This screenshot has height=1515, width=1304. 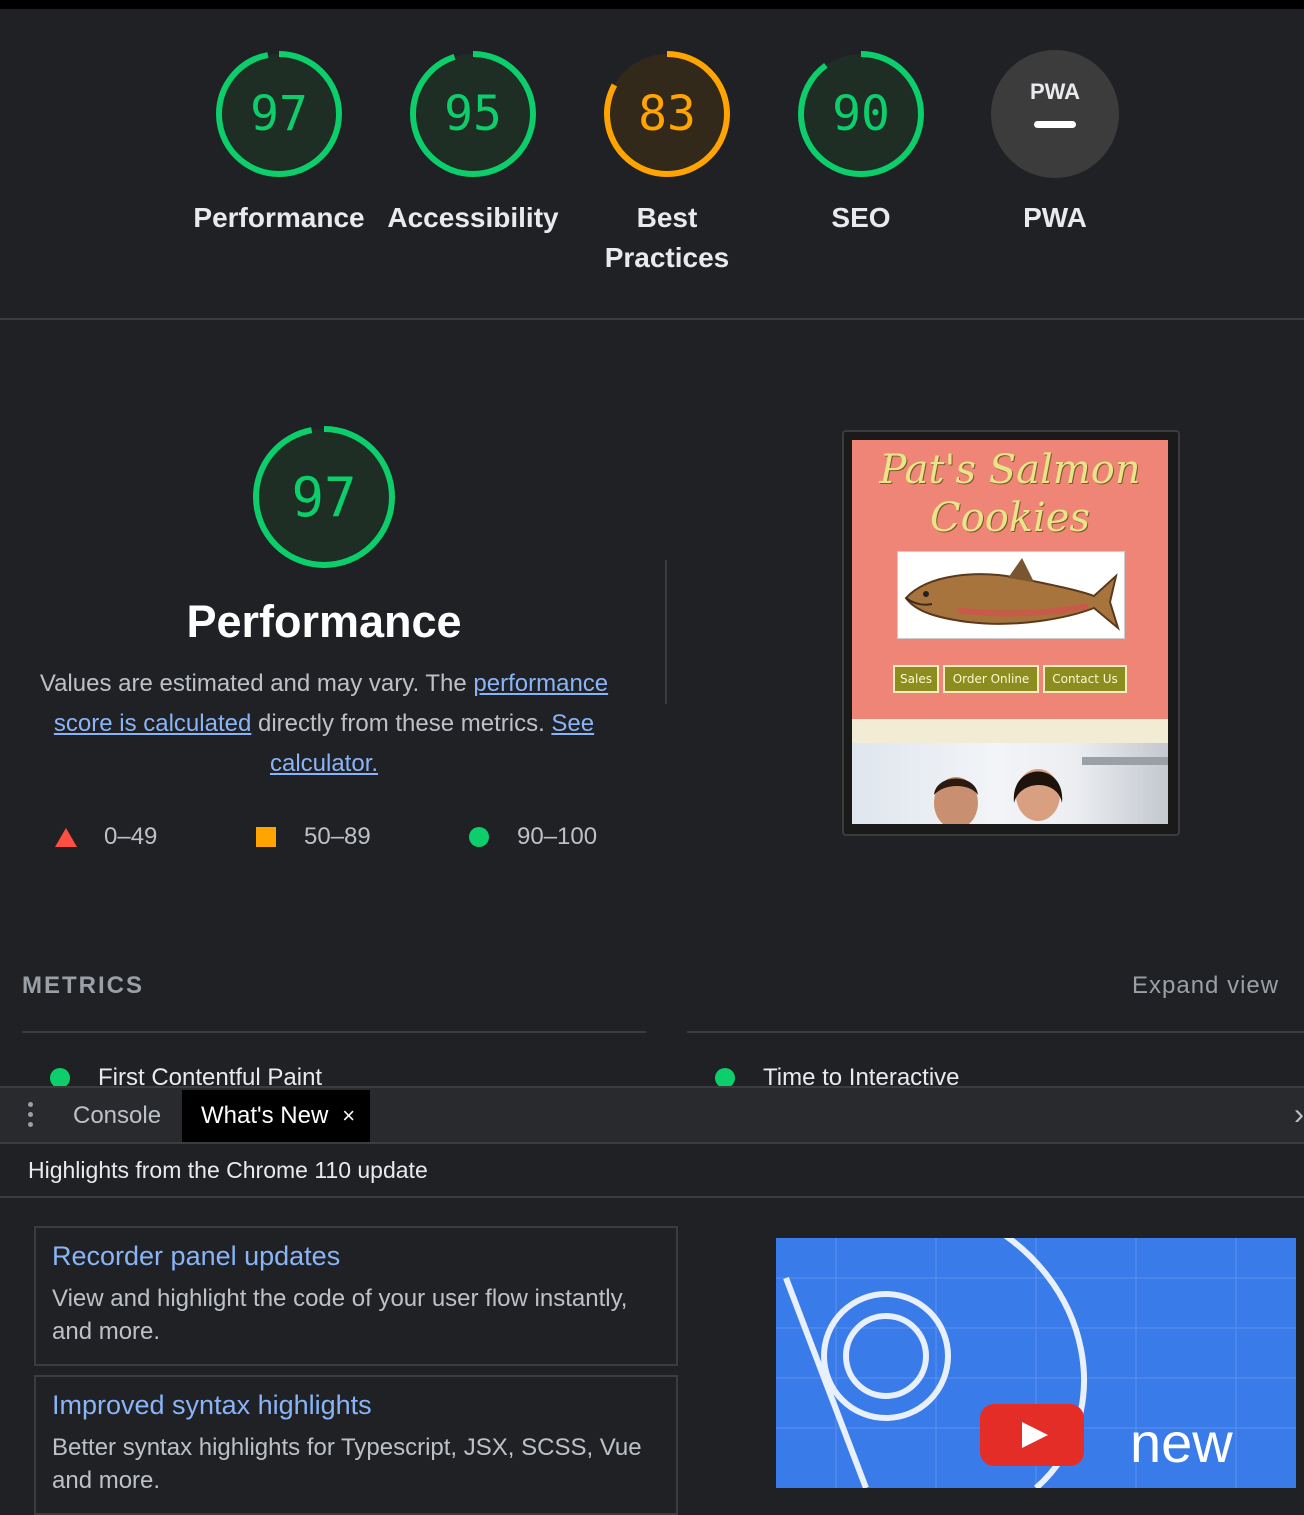 I want to click on gauge-label: Accessibility, so click(x=473, y=217).